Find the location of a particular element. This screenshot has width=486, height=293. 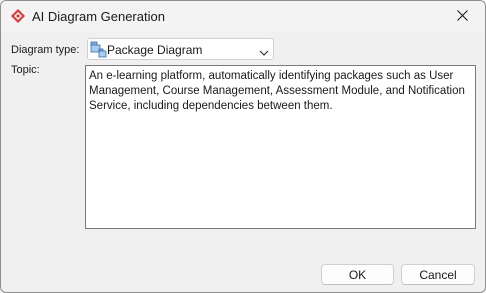

ok-button: OK is located at coordinates (357, 274).